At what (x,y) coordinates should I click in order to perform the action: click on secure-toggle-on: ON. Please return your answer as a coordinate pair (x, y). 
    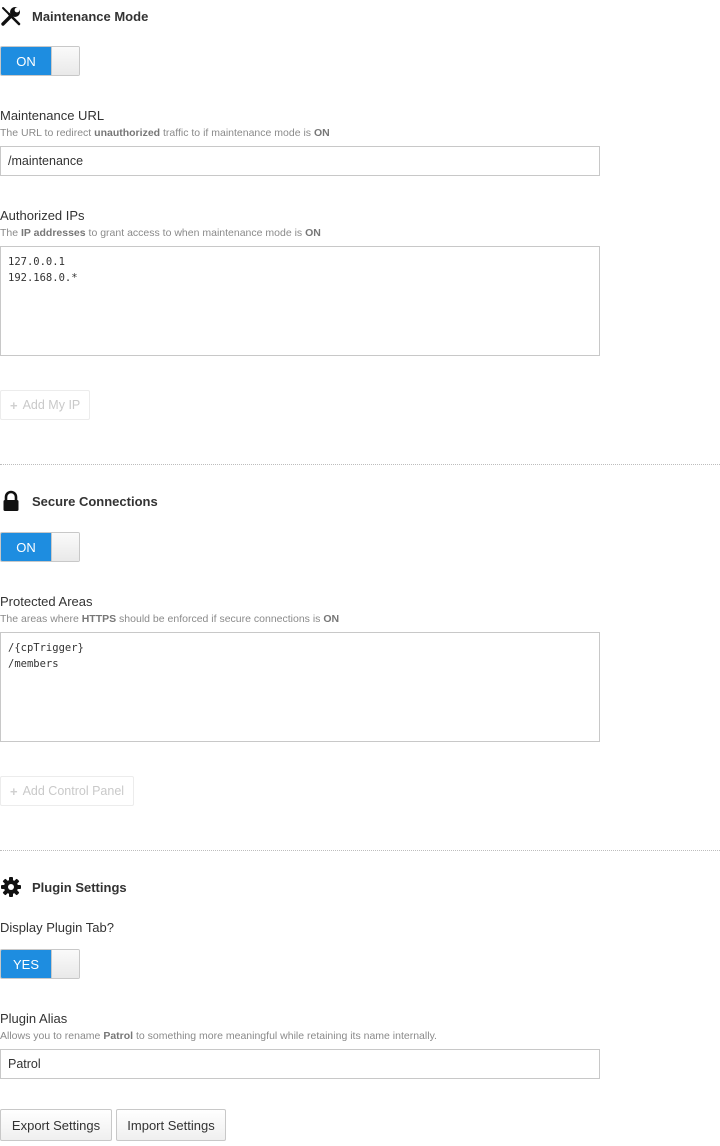
    Looking at the image, I should click on (26, 547).